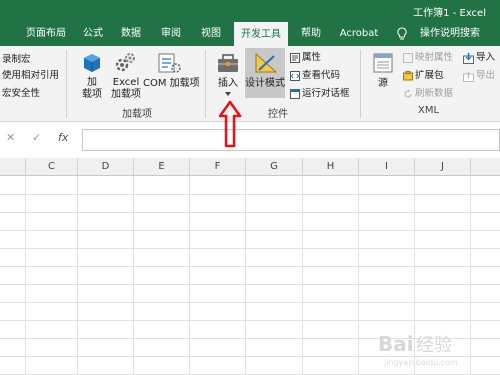  What do you see at coordinates (211, 34) in the screenshot?
I see `tab-view: 视图` at bounding box center [211, 34].